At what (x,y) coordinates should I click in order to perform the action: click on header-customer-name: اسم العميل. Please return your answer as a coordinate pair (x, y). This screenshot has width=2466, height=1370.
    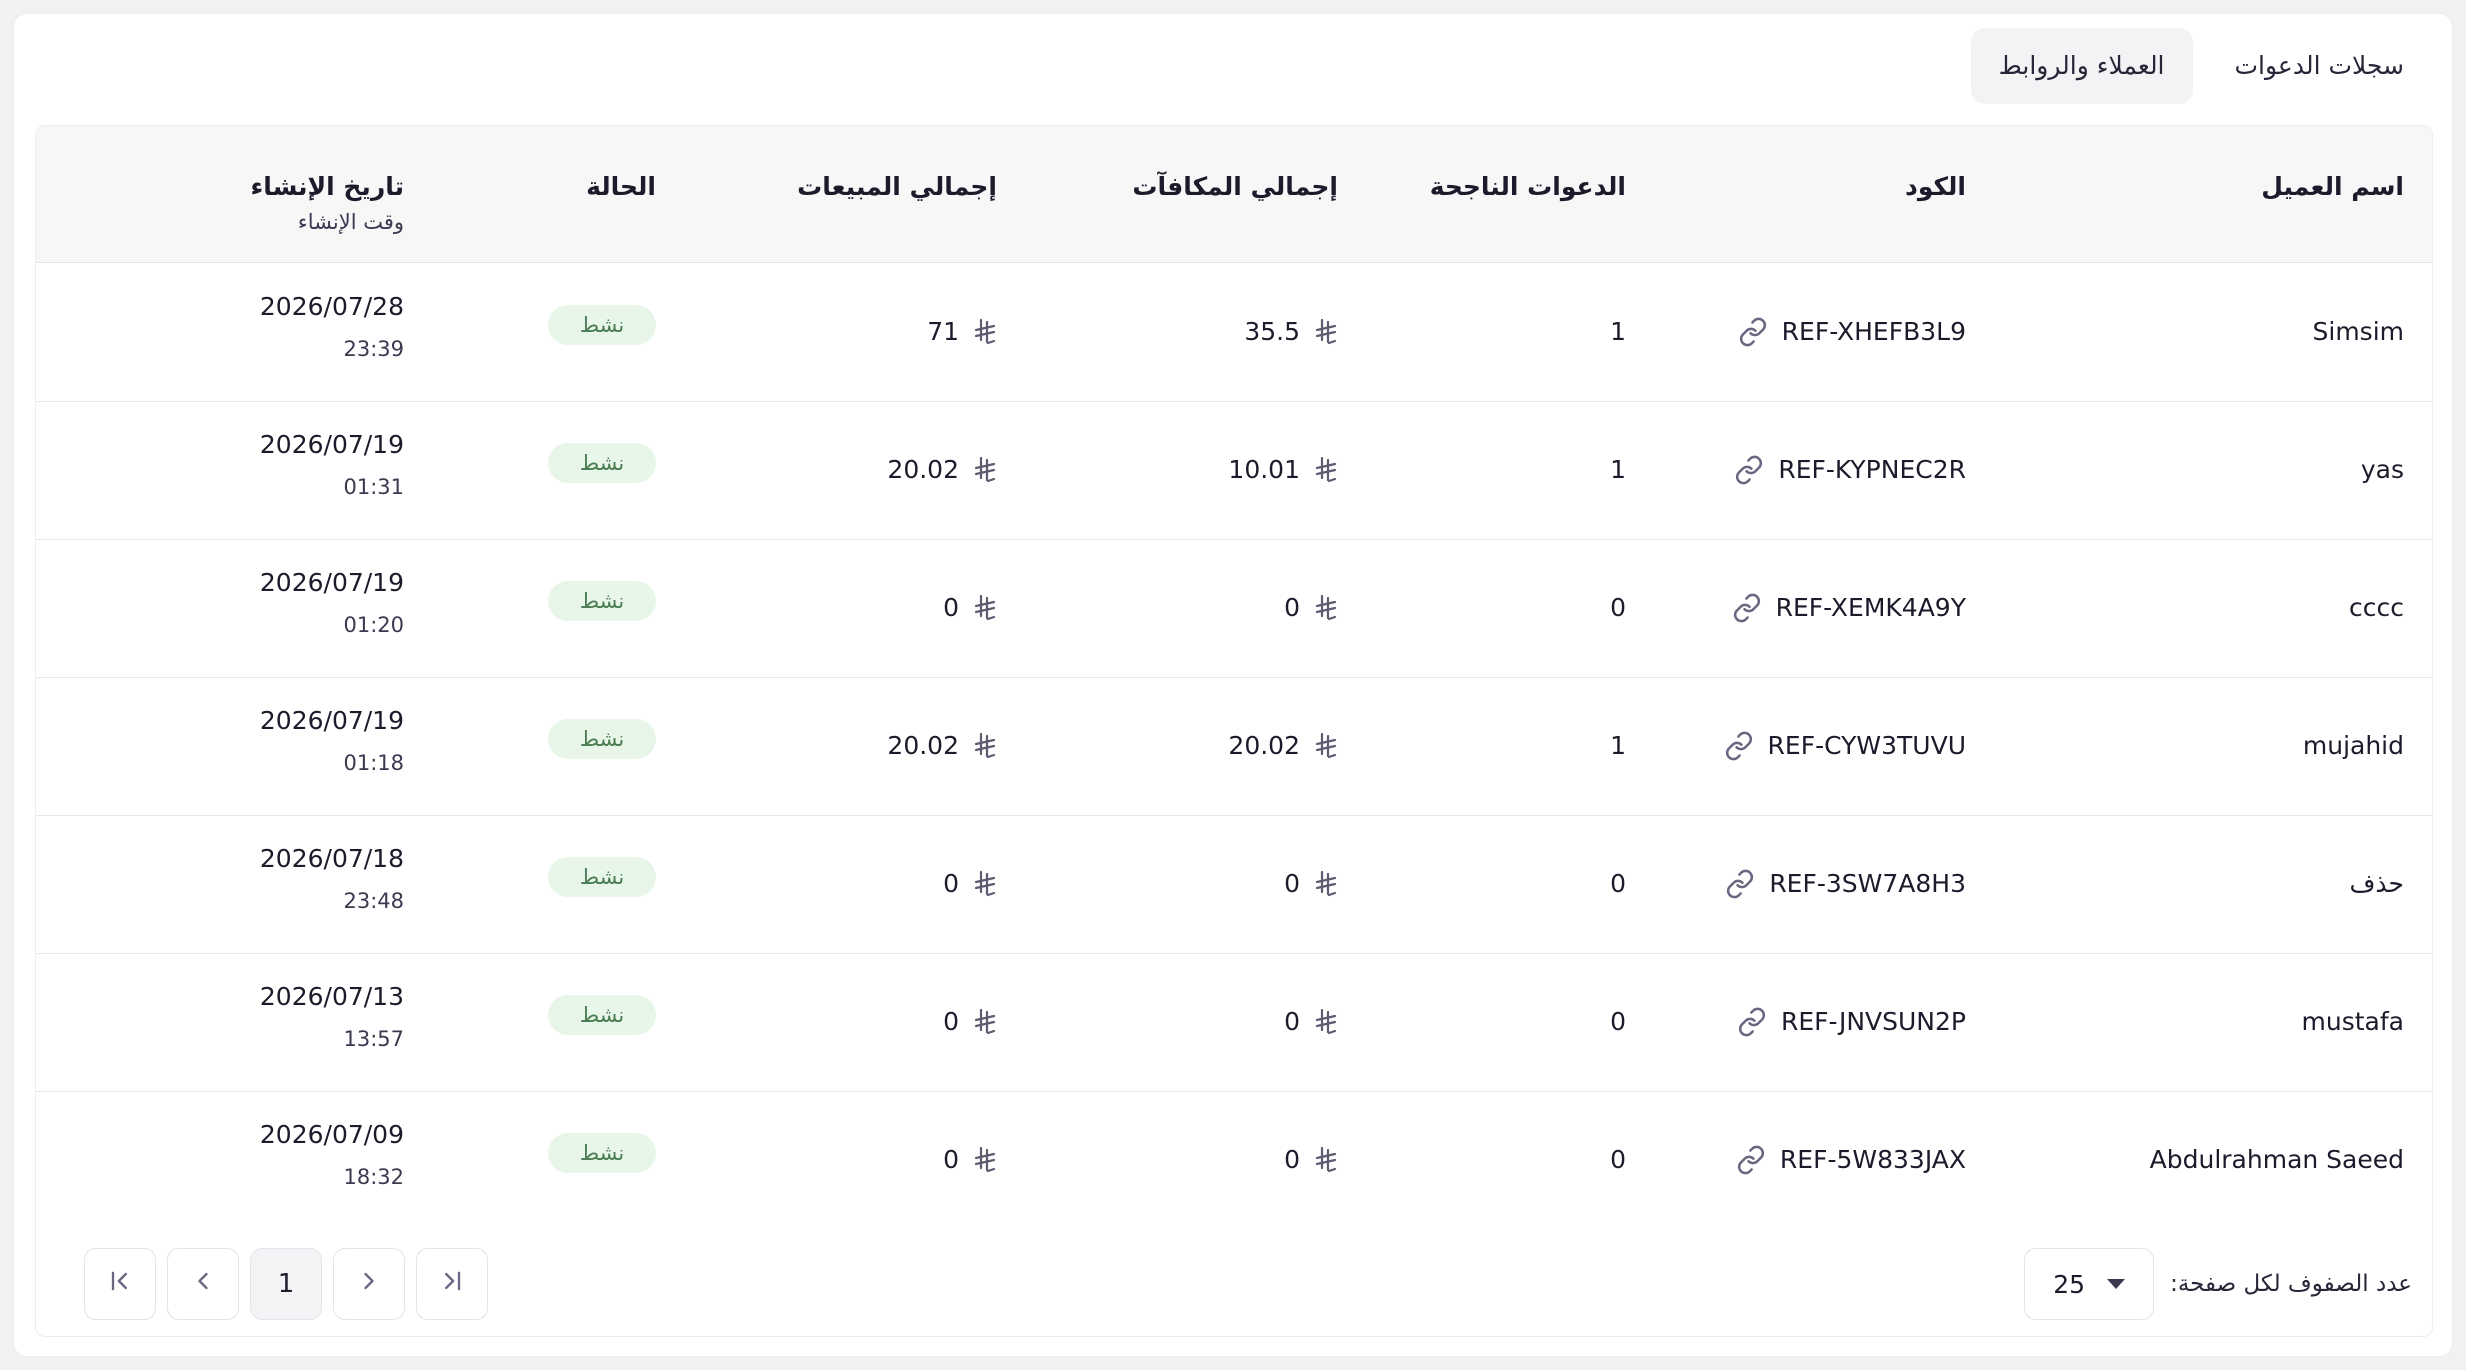
    Looking at the image, I should click on (2332, 186).